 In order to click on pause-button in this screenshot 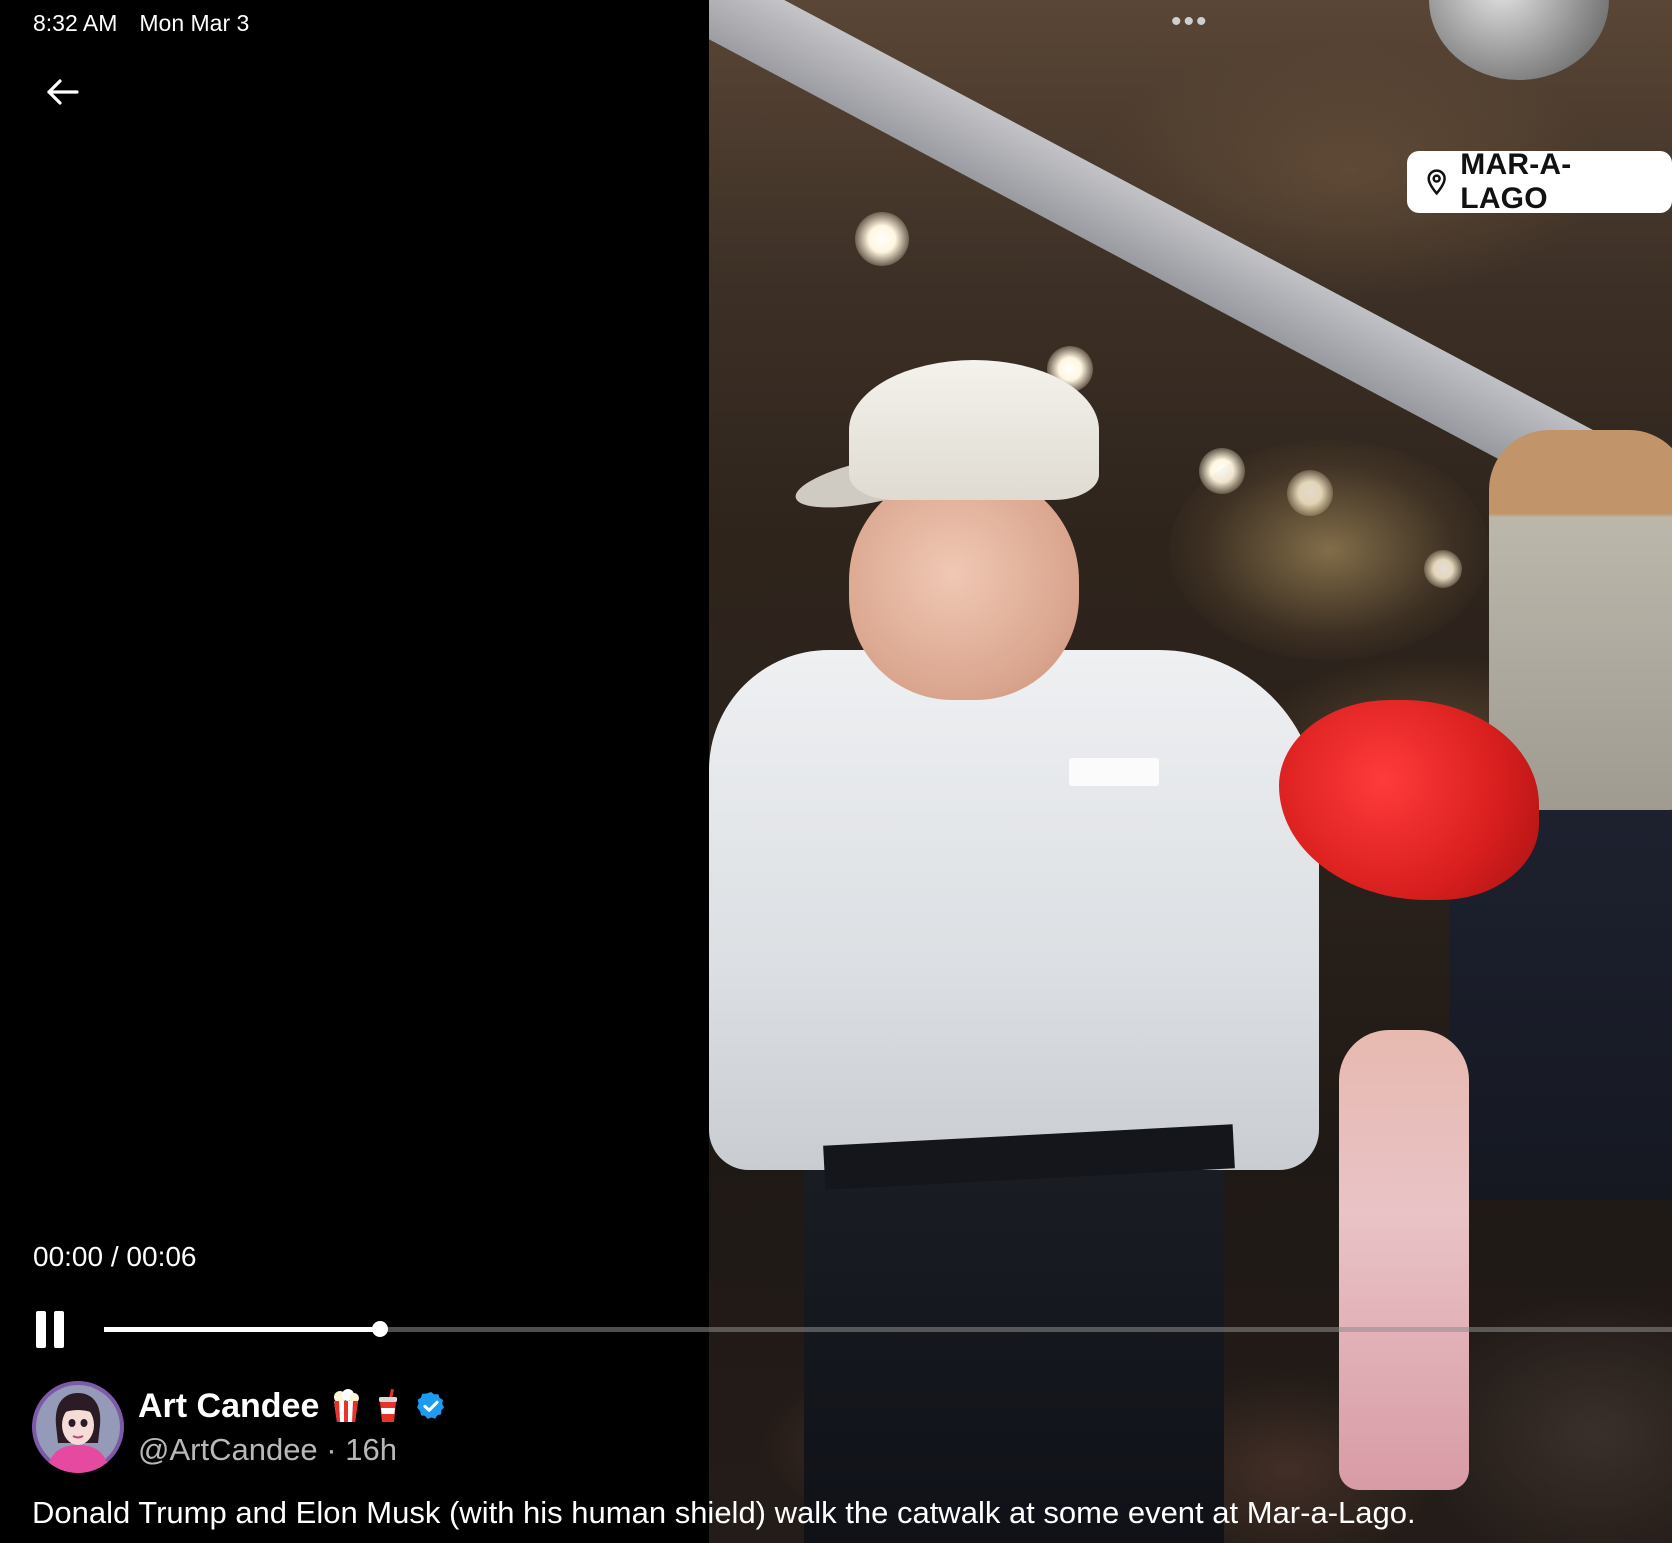, I will do `click(51, 1331)`.